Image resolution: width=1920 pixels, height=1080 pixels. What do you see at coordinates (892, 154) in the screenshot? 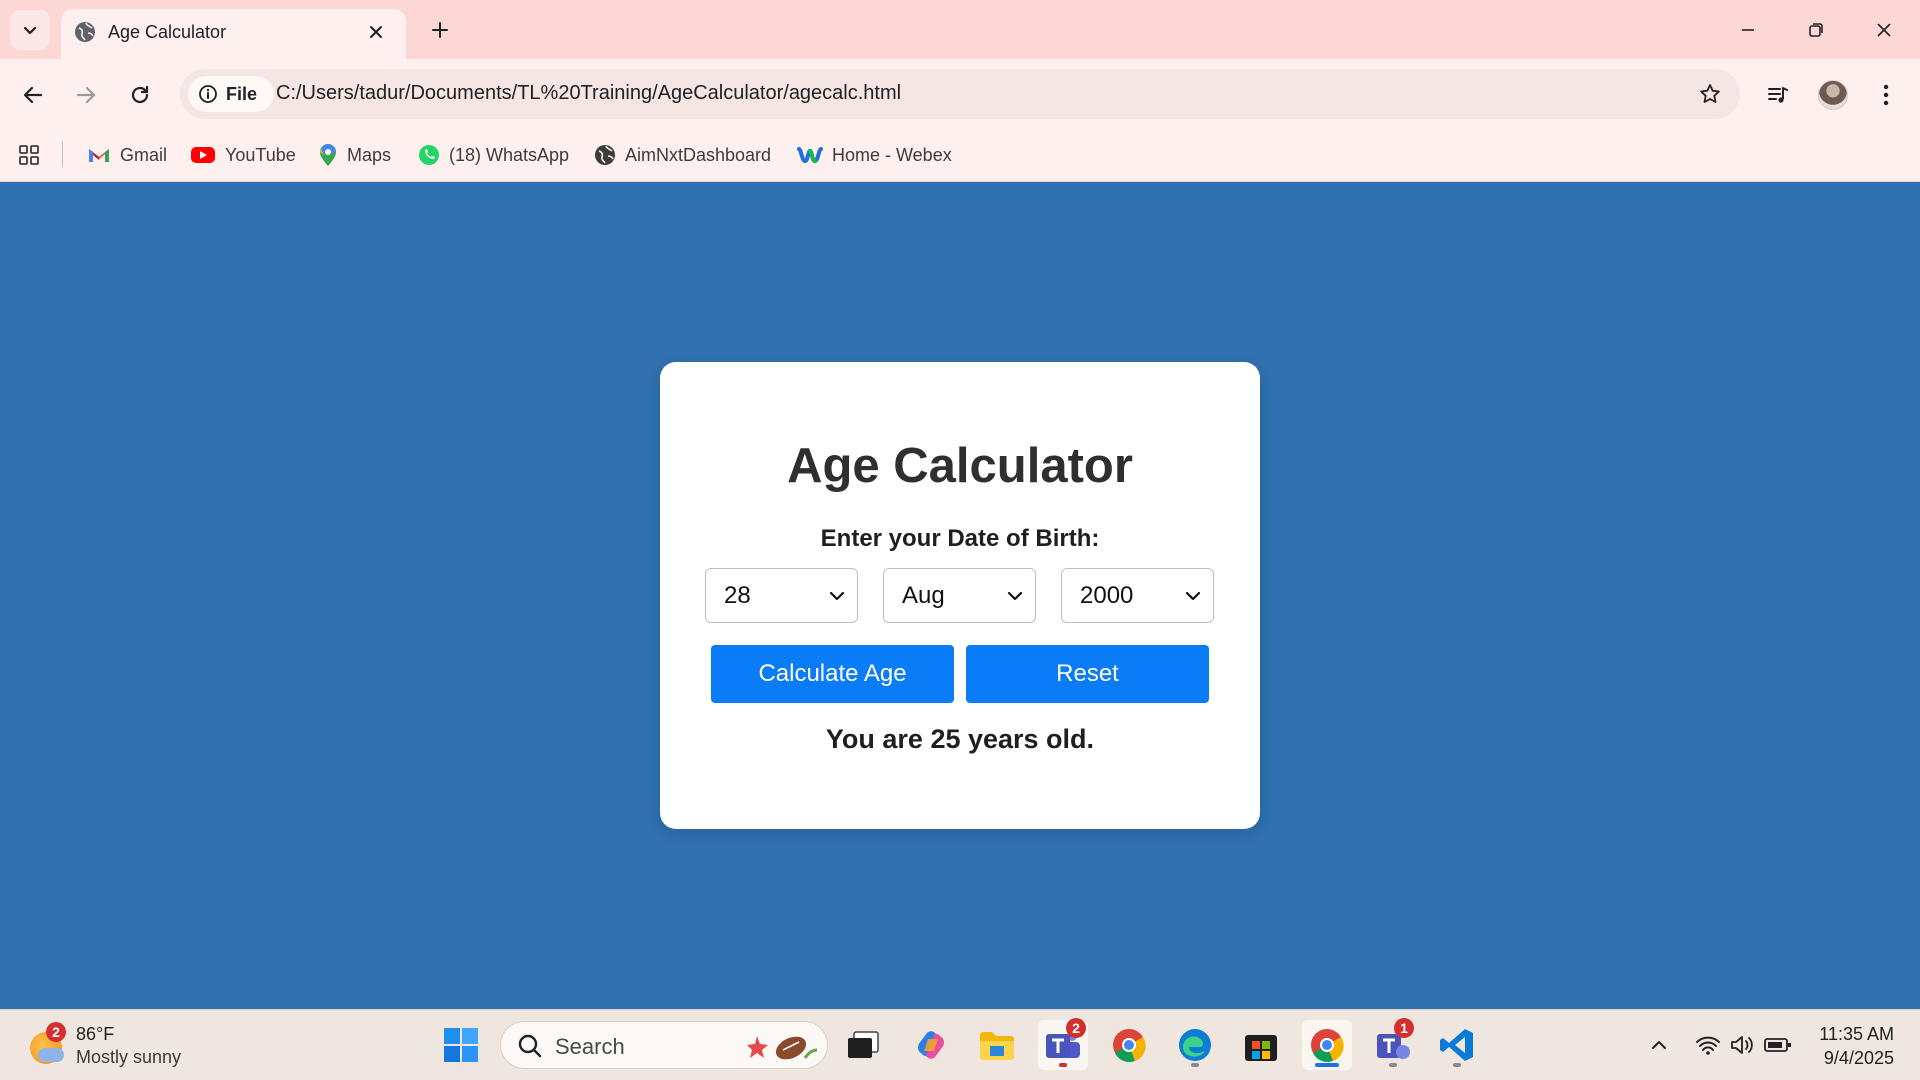
I see `bookmark-label: Home - Webex` at bounding box center [892, 154].